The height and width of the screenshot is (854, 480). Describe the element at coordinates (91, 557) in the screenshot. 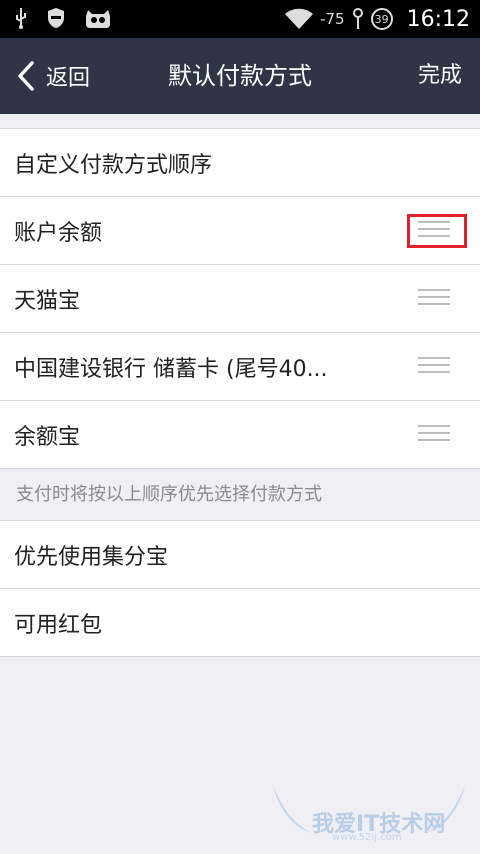

I see `option-label: 优先使用集分宝` at that location.